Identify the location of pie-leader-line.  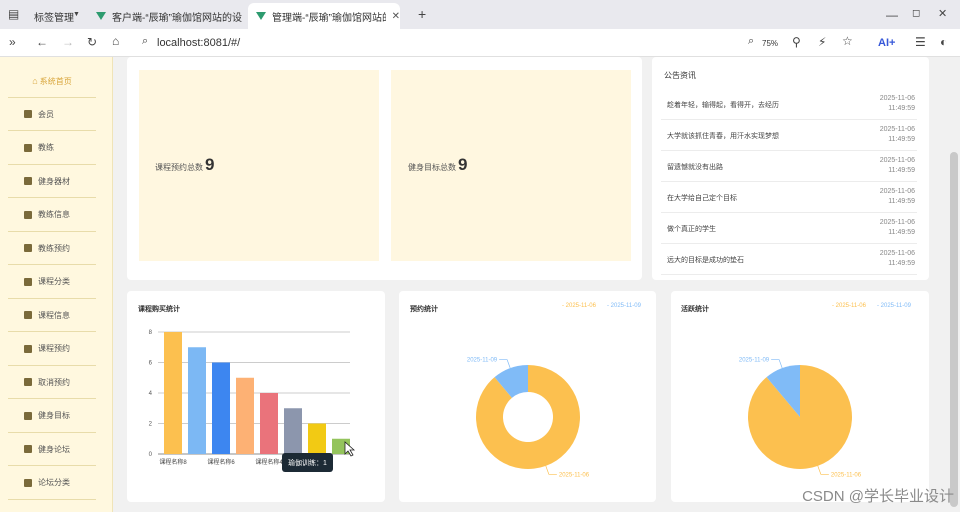
(823, 470).